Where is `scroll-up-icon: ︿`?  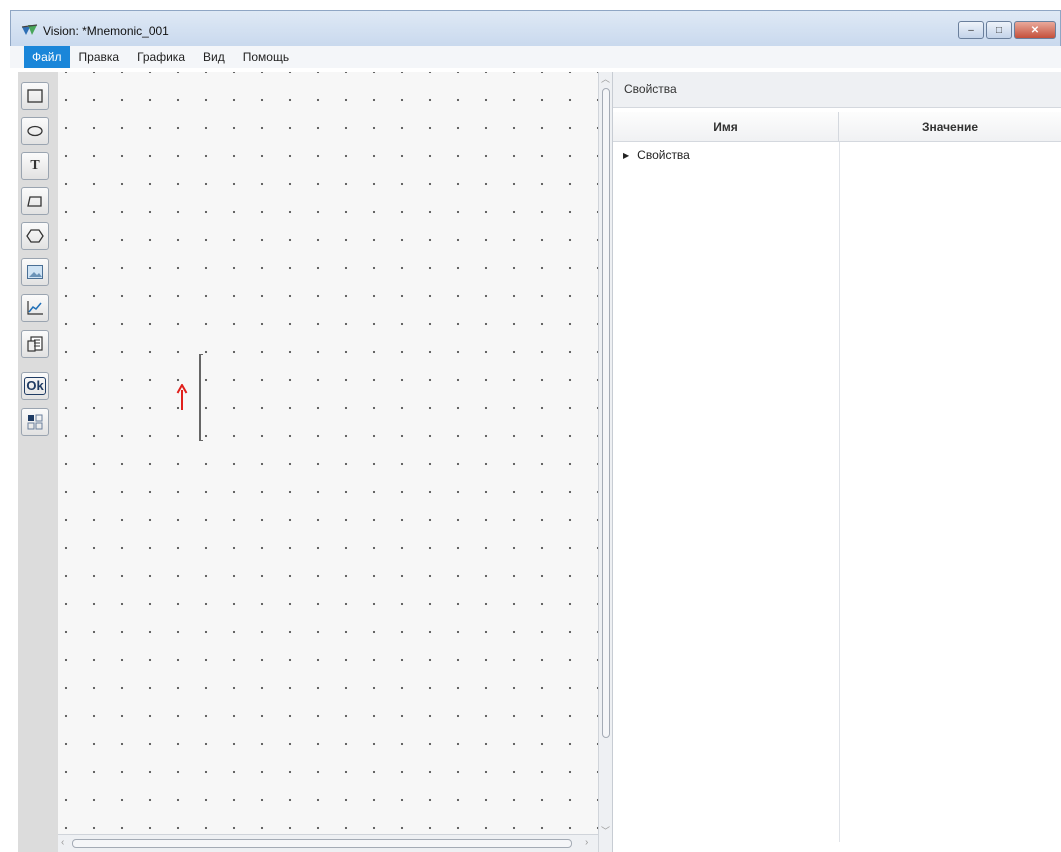
scroll-up-icon: ︿ is located at coordinates (605, 78).